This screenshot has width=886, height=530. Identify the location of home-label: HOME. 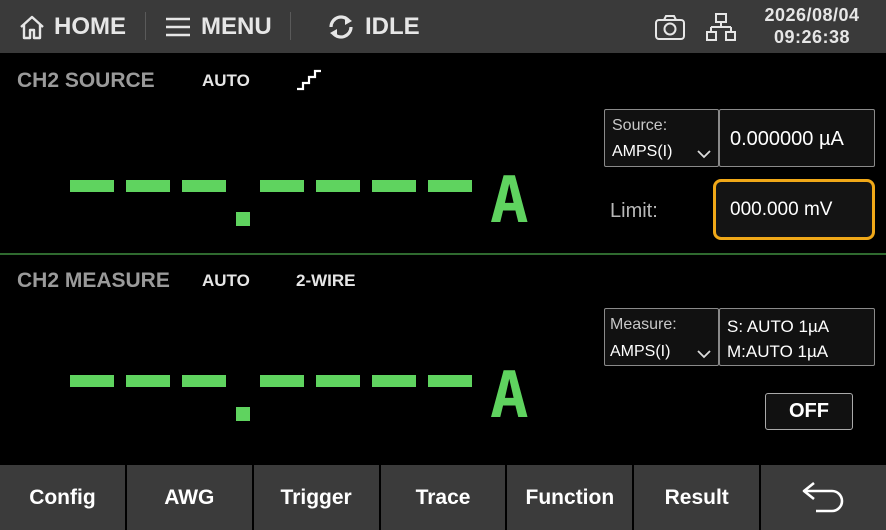
(90, 26).